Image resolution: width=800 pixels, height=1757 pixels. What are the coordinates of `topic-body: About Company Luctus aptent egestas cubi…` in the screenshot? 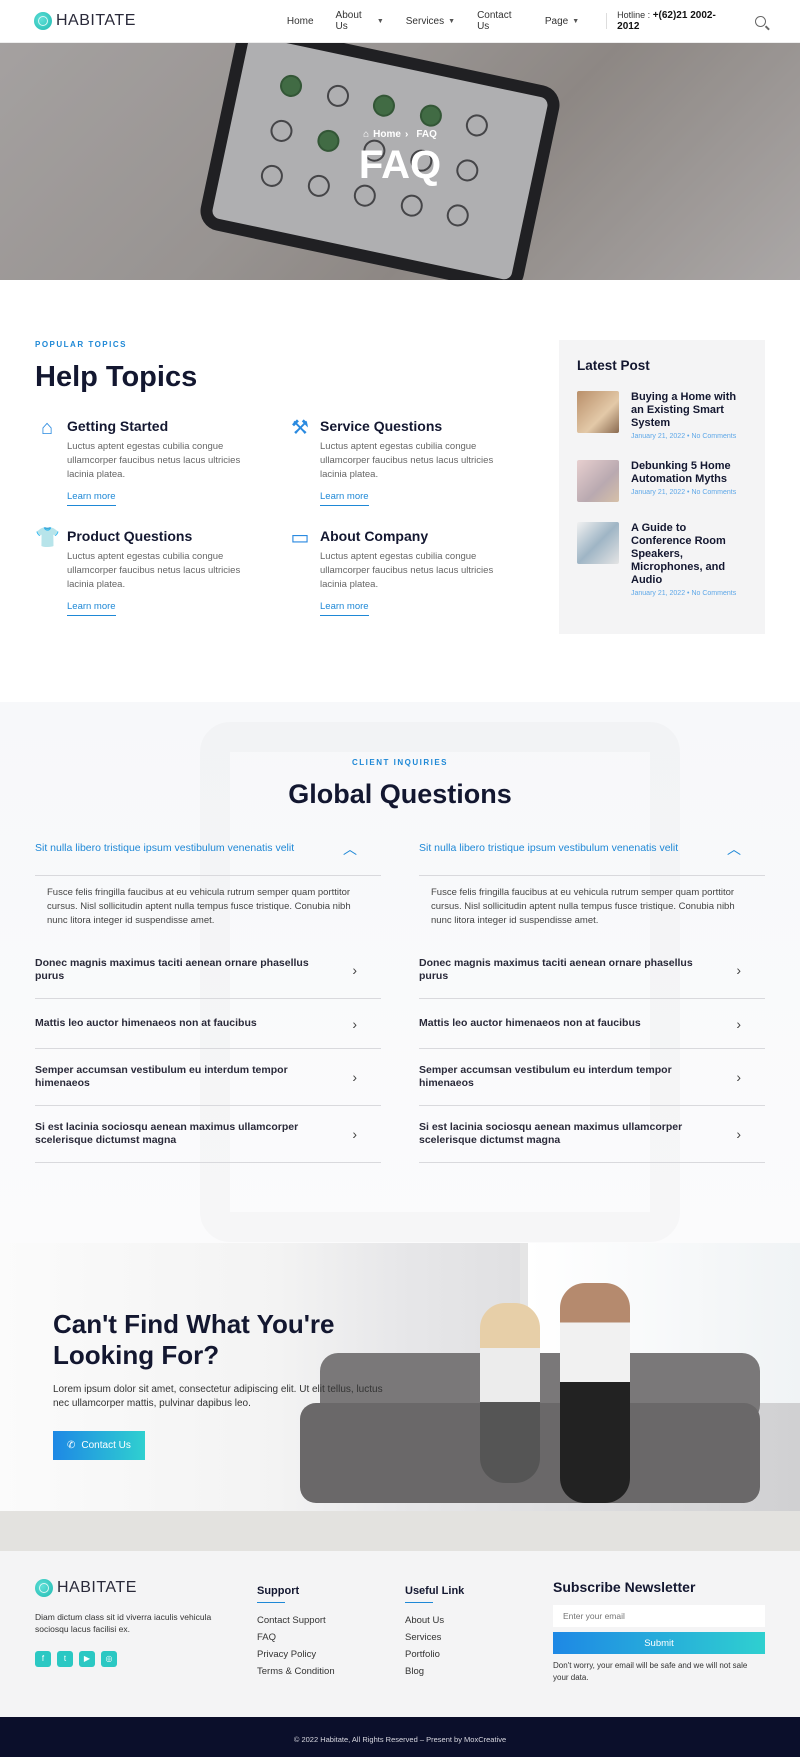 It's located at (415, 571).